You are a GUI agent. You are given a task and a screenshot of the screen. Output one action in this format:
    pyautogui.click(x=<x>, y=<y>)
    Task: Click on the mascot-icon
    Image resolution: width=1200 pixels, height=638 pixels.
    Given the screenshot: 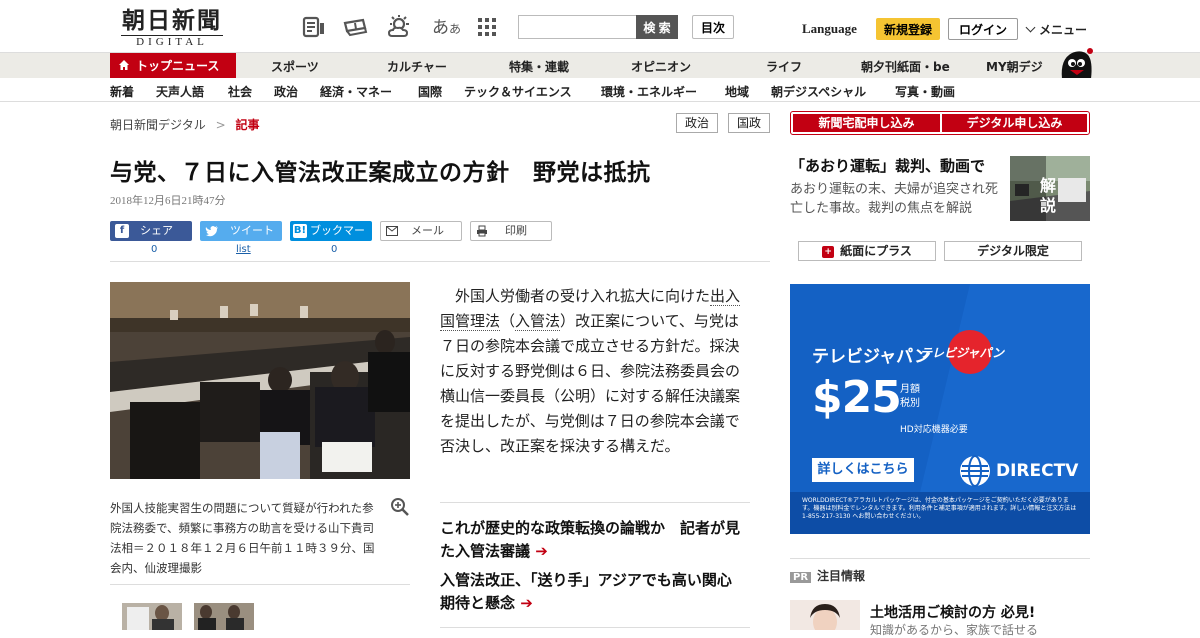 What is the action you would take?
    pyautogui.click(x=1077, y=63)
    